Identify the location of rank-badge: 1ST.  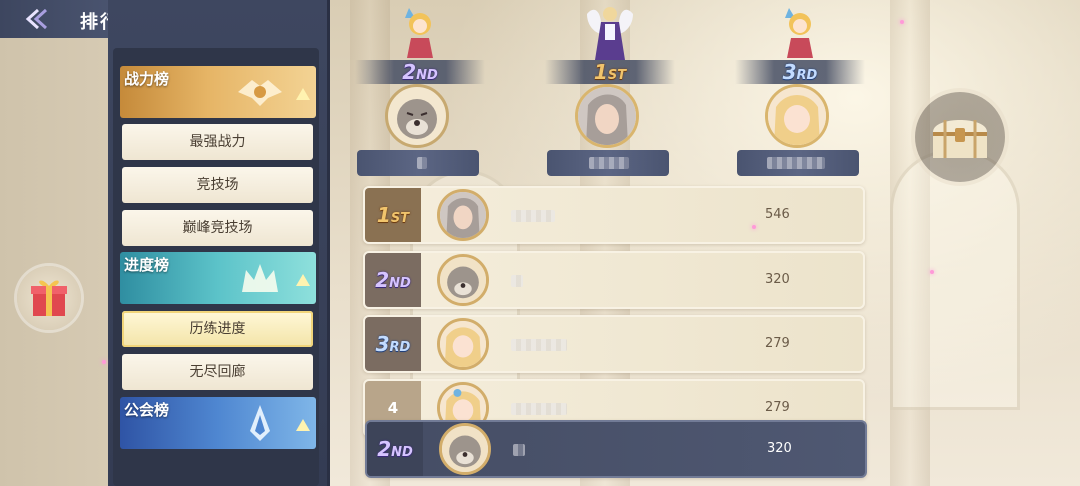
(393, 215).